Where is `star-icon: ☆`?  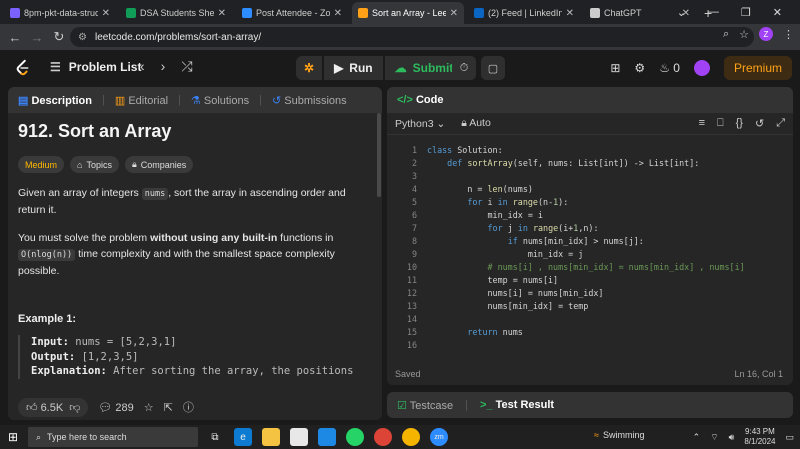
star-icon: ☆ is located at coordinates (149, 407).